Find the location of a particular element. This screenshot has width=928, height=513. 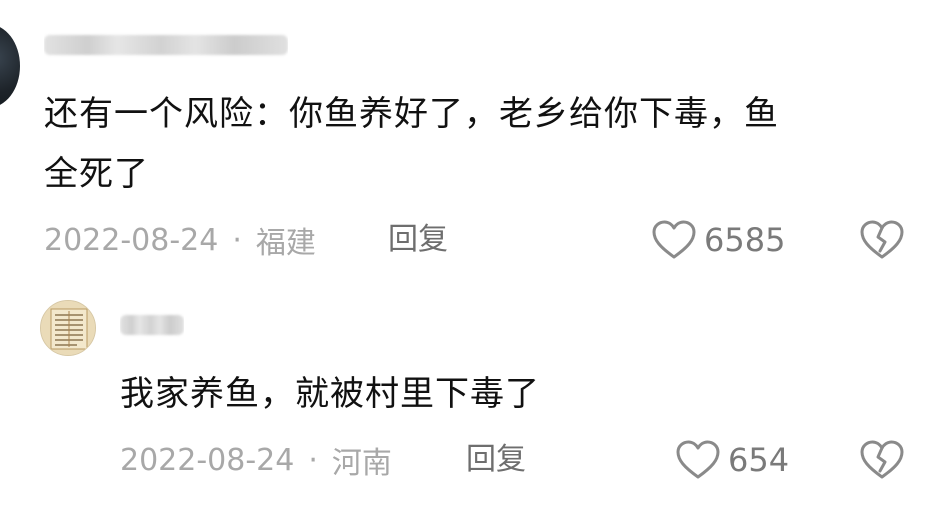

reply-meta: 2022-08-24 · 河南 is located at coordinates (256, 461).